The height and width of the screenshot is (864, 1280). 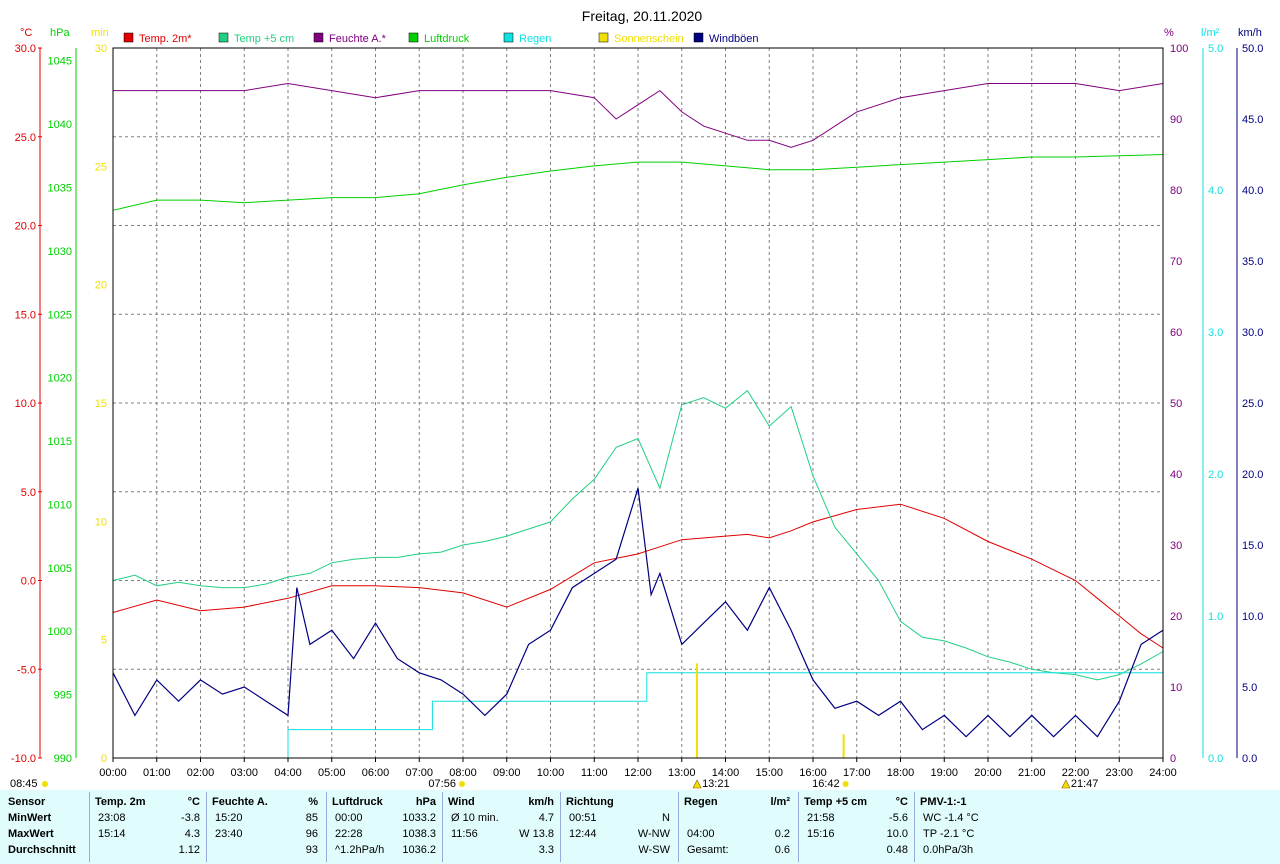 What do you see at coordinates (943, 802) in the screenshot?
I see `stats-header-pmv: PMV-1:-1` at bounding box center [943, 802].